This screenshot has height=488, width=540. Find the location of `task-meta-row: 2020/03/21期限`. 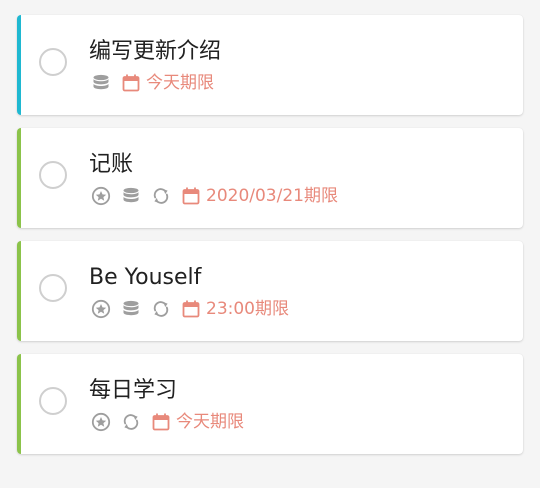

task-meta-row: 2020/03/21期限 is located at coordinates (214, 196).